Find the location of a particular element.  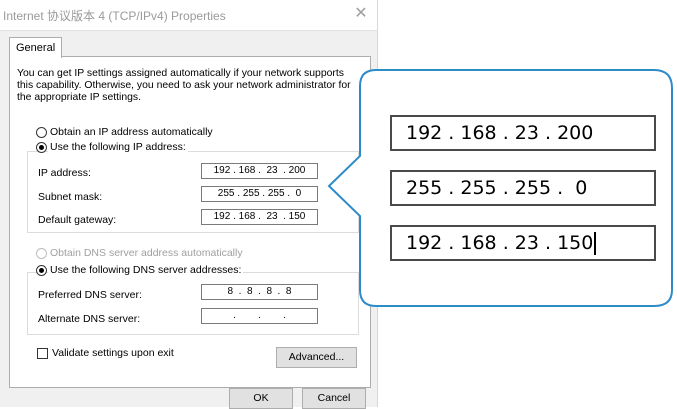

text-caret is located at coordinates (595, 243).